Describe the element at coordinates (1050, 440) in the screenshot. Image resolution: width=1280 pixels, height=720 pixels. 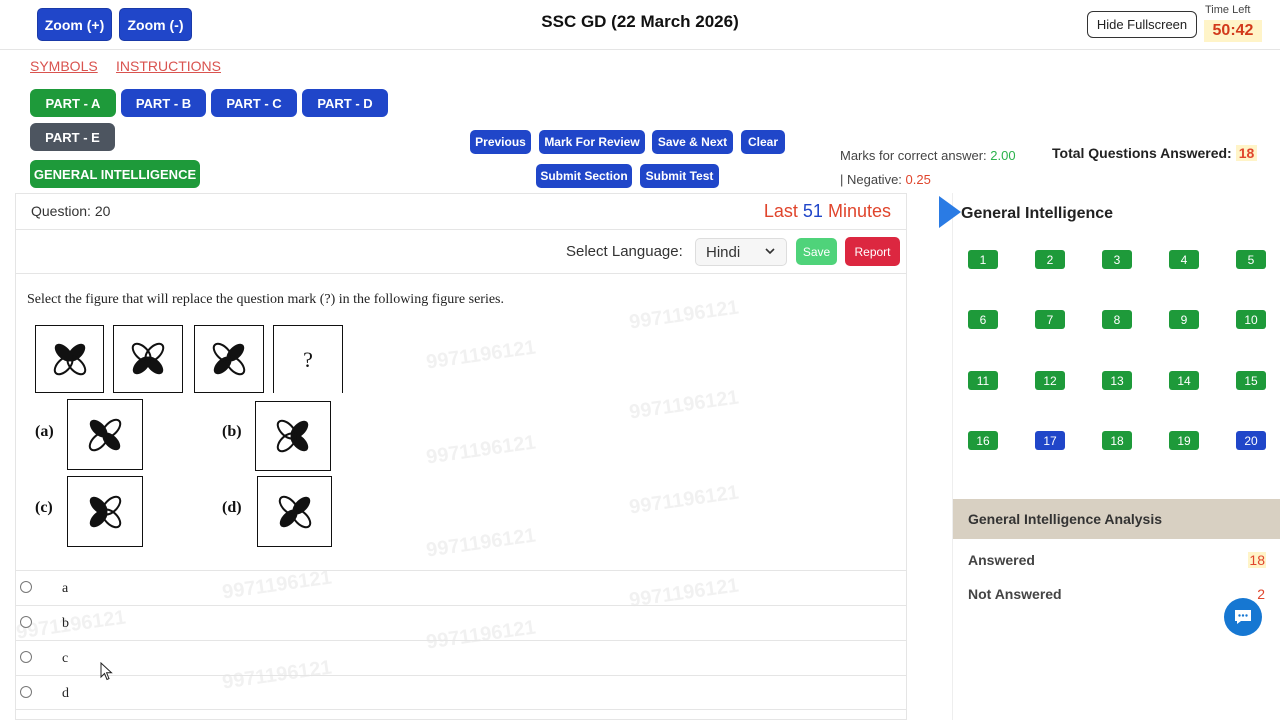
I see `question-button-17: 17` at that location.